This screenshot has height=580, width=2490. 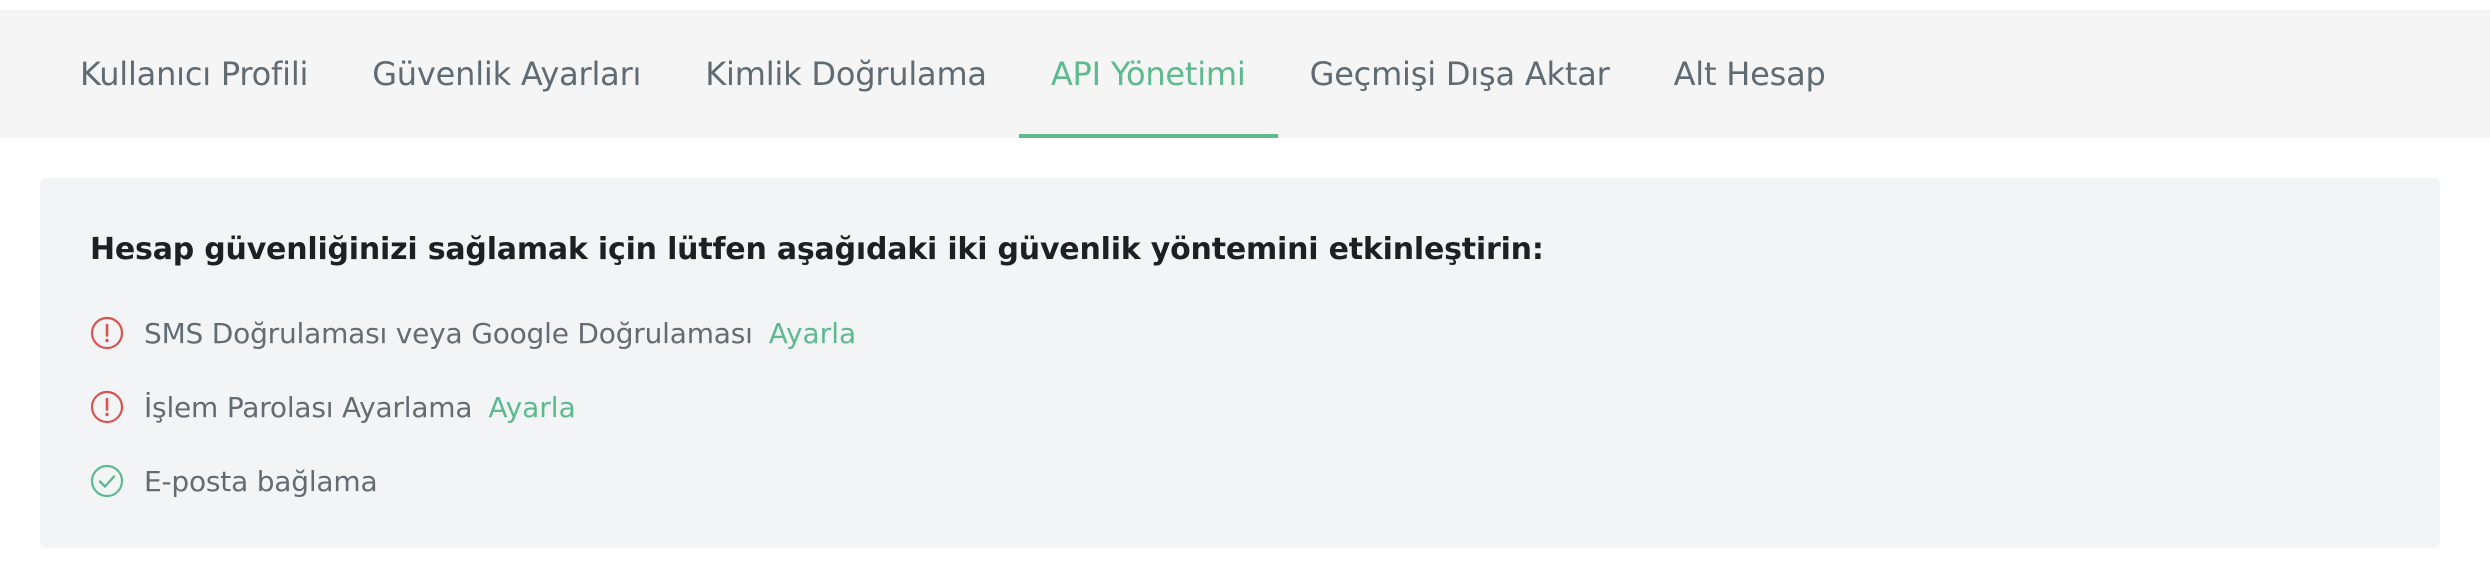 I want to click on tab-label: Kimlik Doğrulama, so click(x=846, y=74).